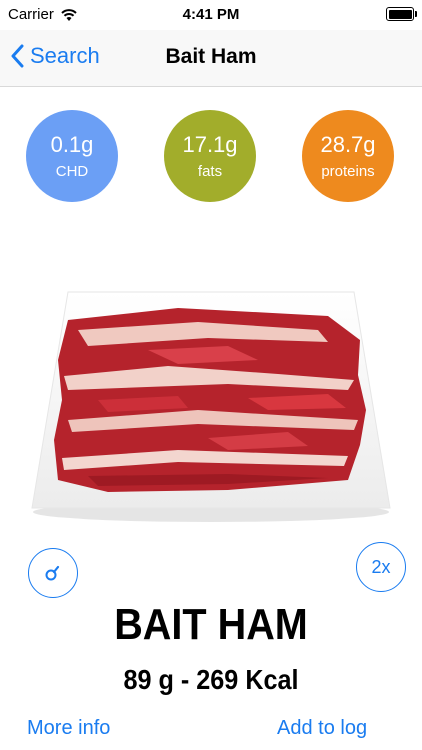  I want to click on proteins-label: proteins, so click(348, 171).